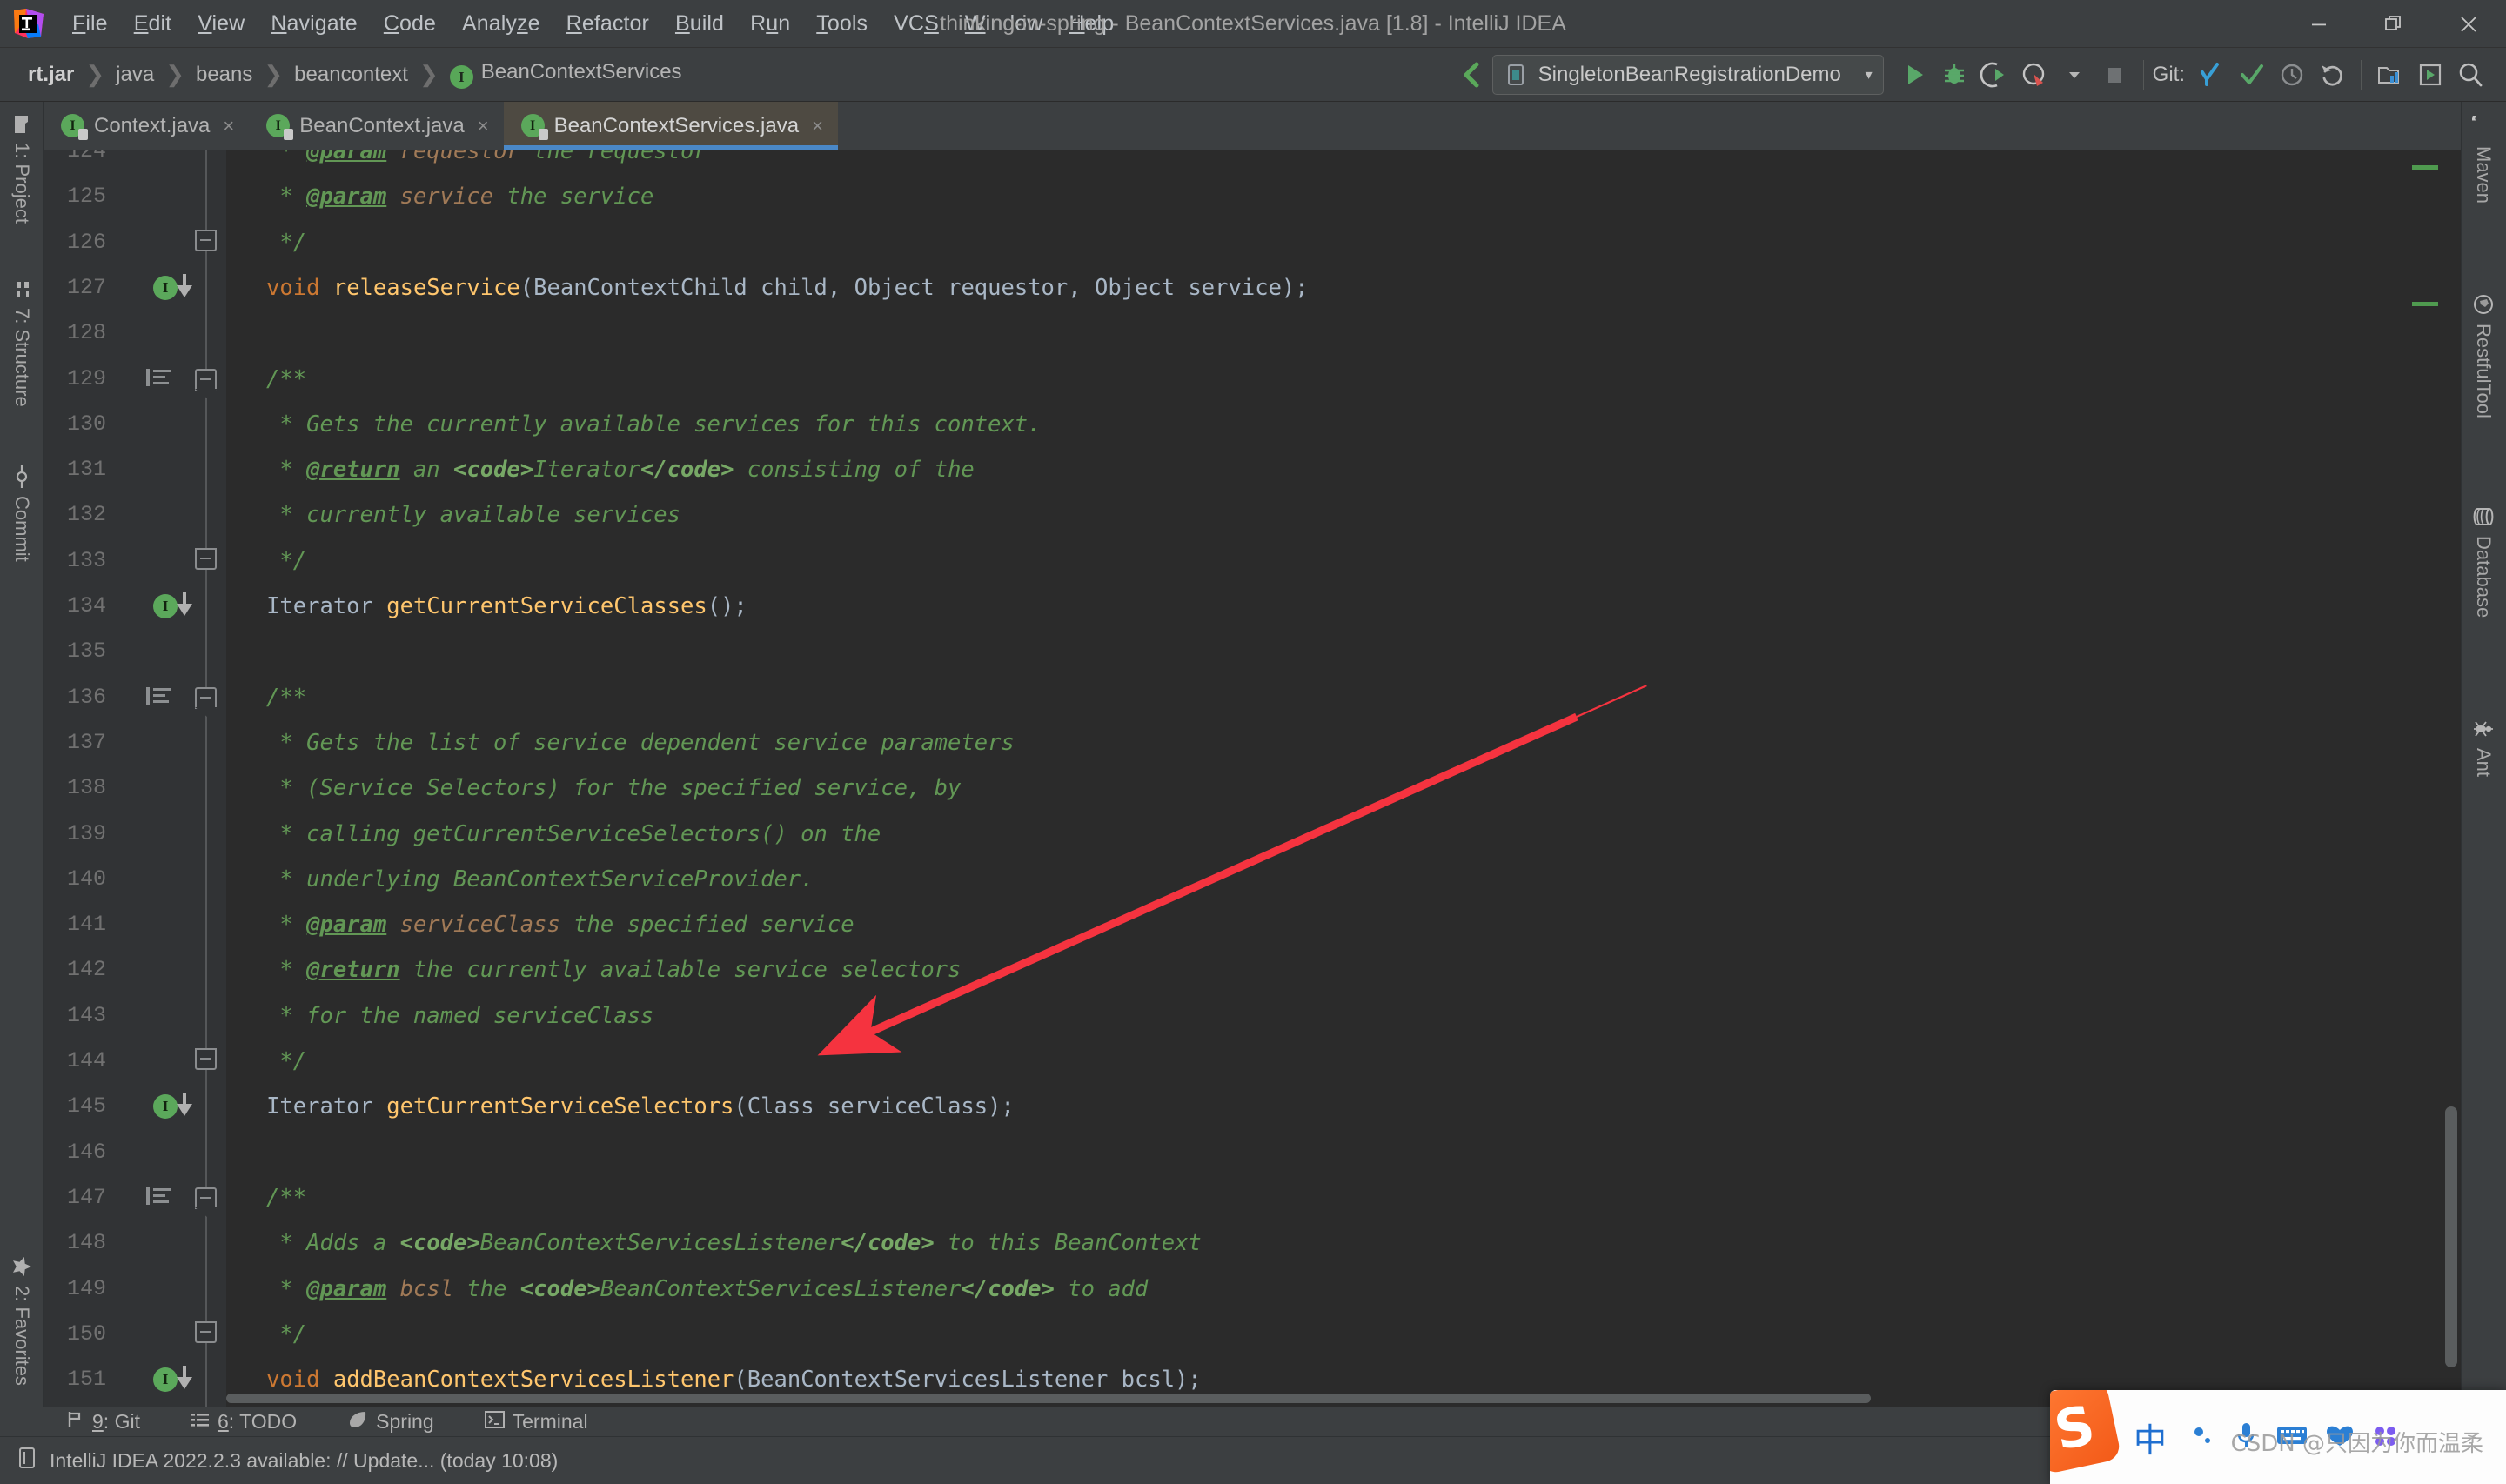  I want to click on stop-button, so click(2114, 75).